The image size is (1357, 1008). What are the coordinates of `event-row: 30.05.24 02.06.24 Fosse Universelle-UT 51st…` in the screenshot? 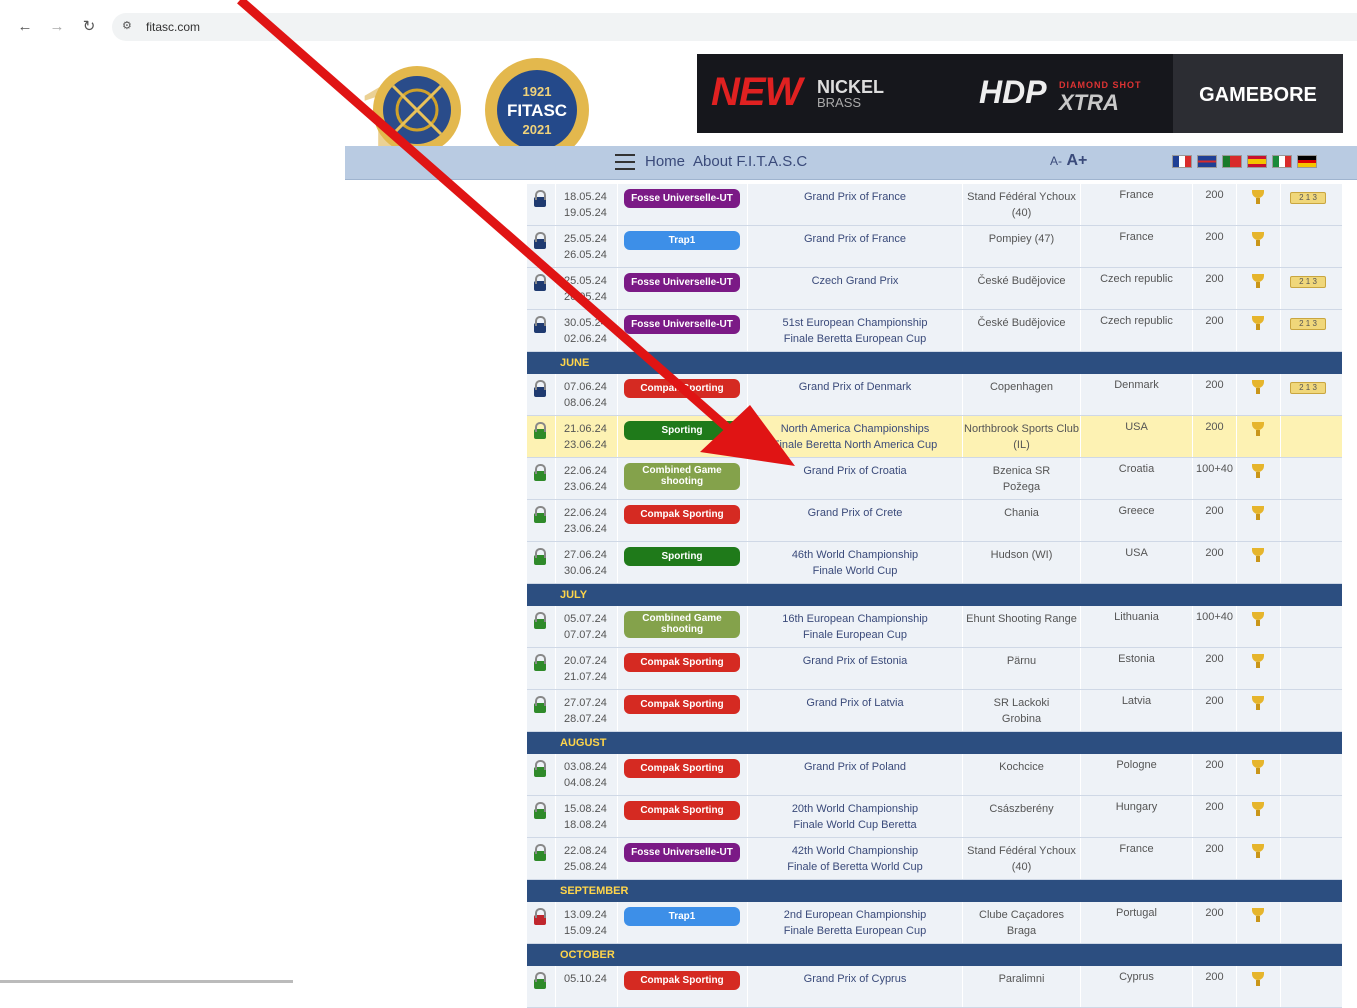 It's located at (934, 331).